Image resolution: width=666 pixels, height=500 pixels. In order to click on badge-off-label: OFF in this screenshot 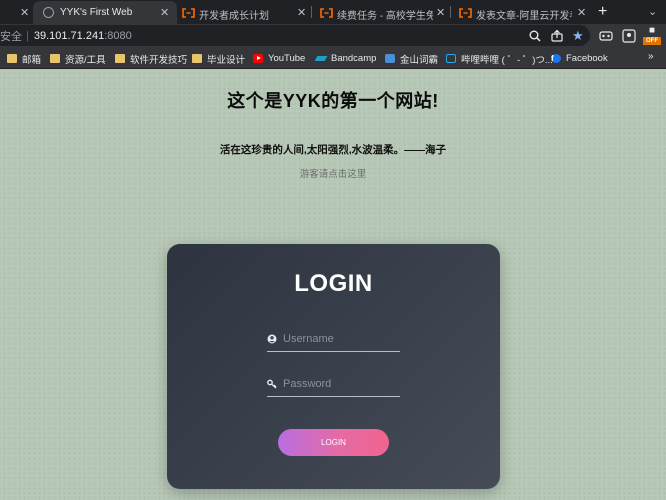, I will do `click(652, 41)`.